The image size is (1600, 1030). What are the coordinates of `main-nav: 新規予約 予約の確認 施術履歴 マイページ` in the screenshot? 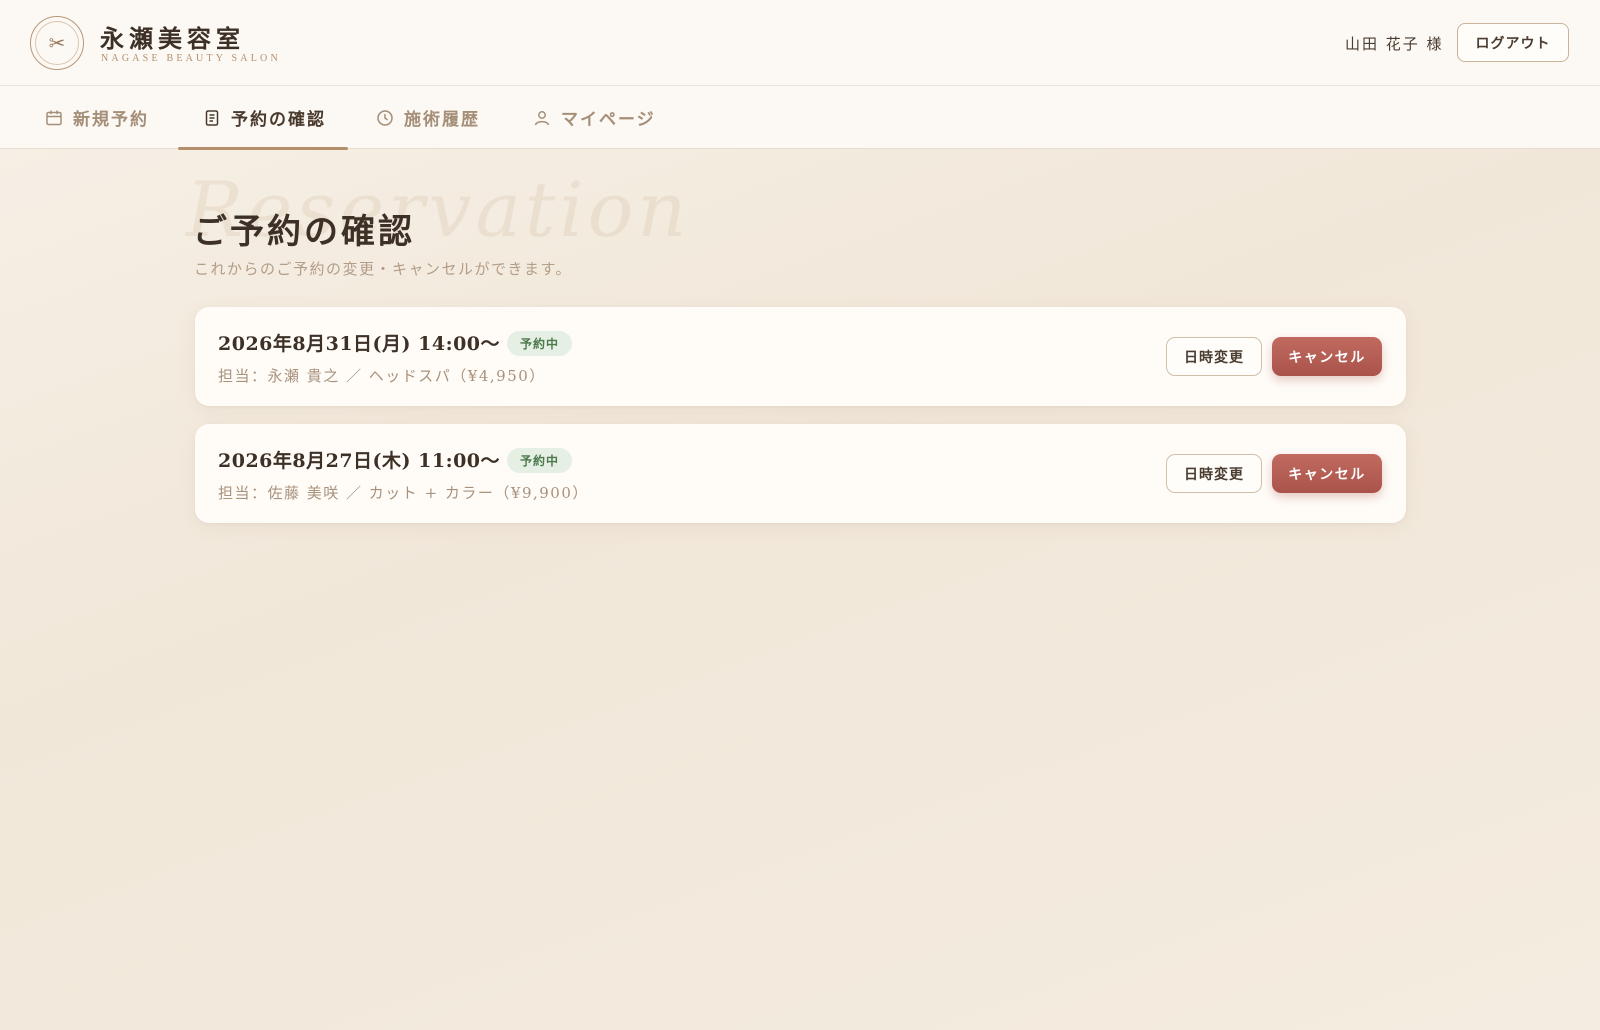 It's located at (800, 118).